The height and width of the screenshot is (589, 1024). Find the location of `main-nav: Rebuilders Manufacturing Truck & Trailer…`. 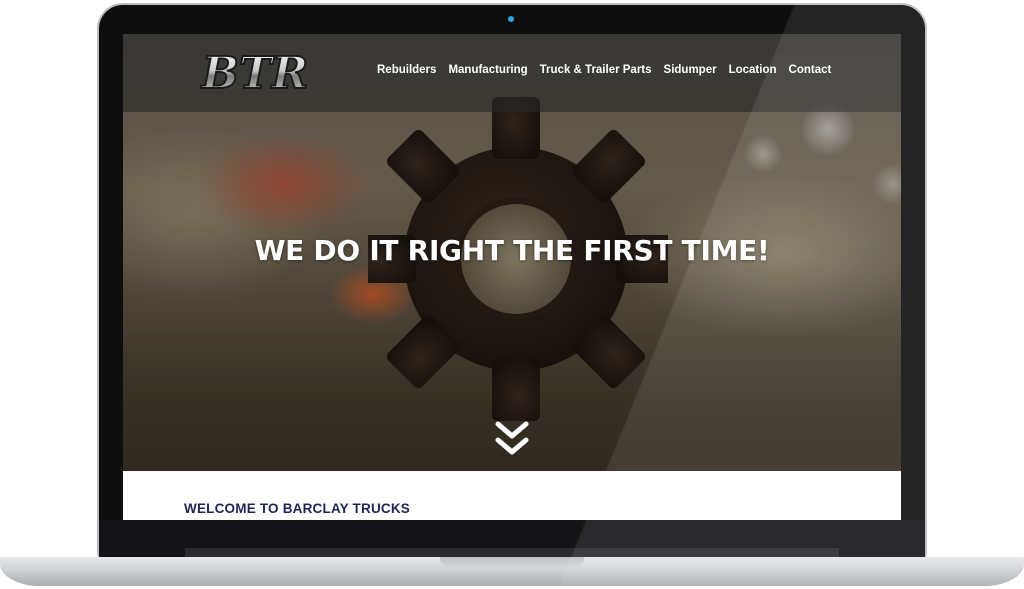

main-nav: Rebuilders Manufacturing Truck & Trailer… is located at coordinates (604, 70).